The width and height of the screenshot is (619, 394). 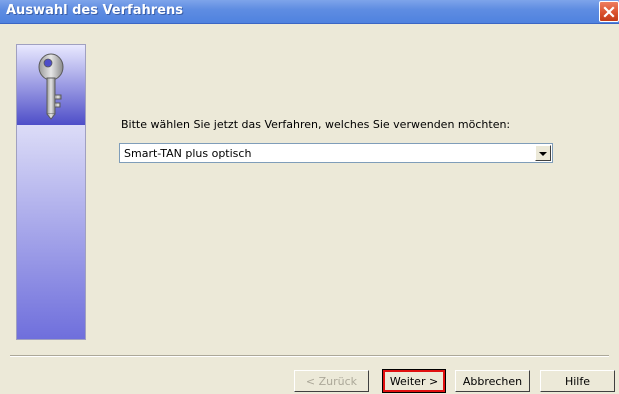 I want to click on method-select: Smart-TAN plus optisch, so click(x=336, y=153).